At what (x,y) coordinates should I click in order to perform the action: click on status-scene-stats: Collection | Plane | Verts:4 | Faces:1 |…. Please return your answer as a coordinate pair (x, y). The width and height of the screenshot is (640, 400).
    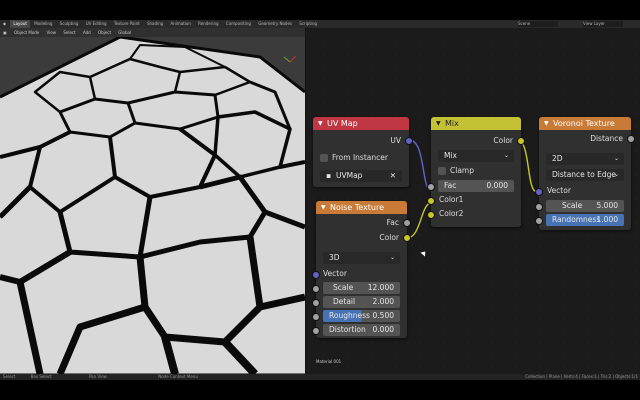
    Looking at the image, I should click on (581, 376).